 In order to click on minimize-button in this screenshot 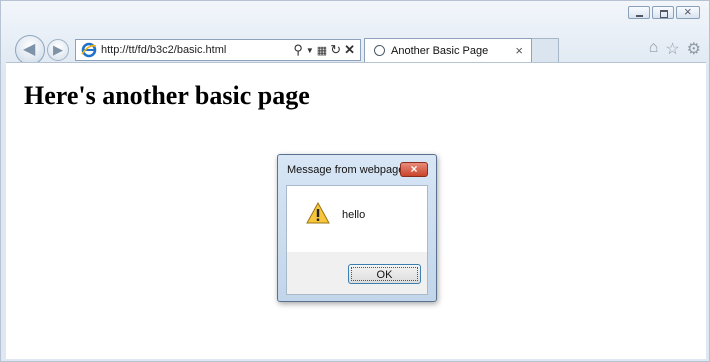, I will do `click(639, 12)`.